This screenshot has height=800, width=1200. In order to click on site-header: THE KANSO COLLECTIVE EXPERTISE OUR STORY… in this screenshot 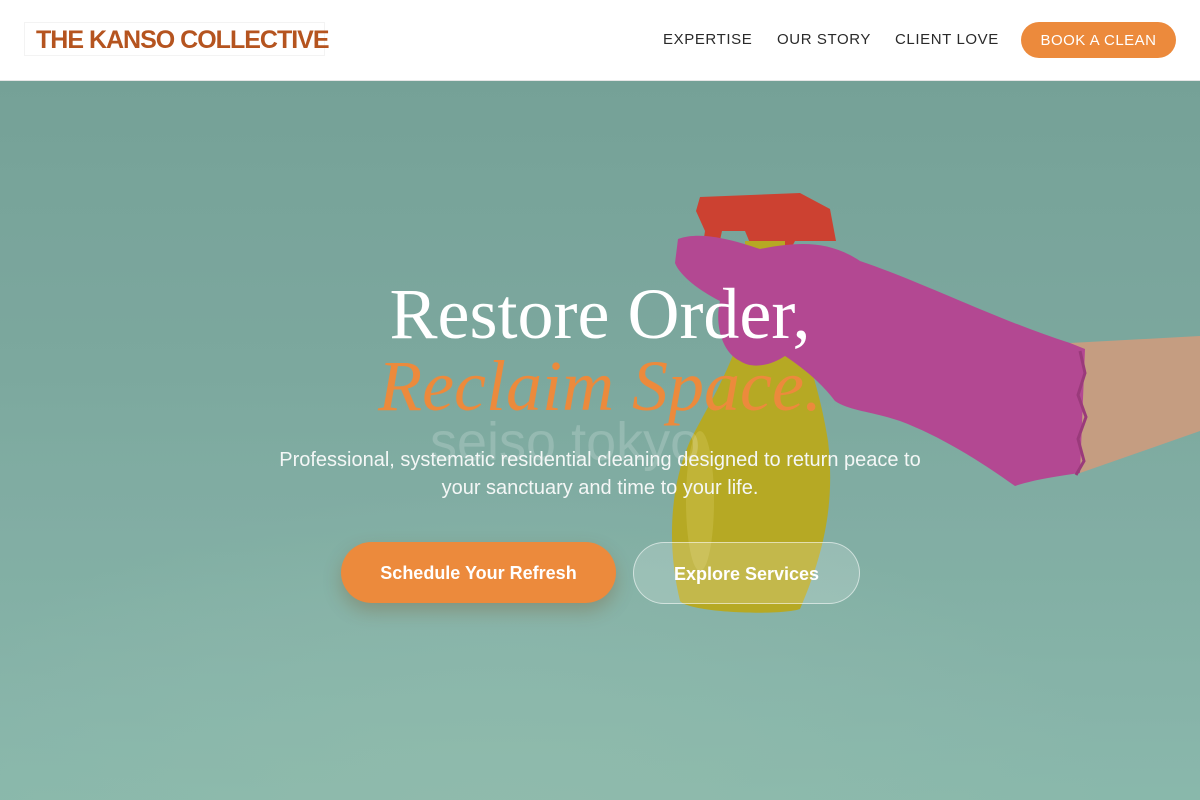, I will do `click(600, 40)`.